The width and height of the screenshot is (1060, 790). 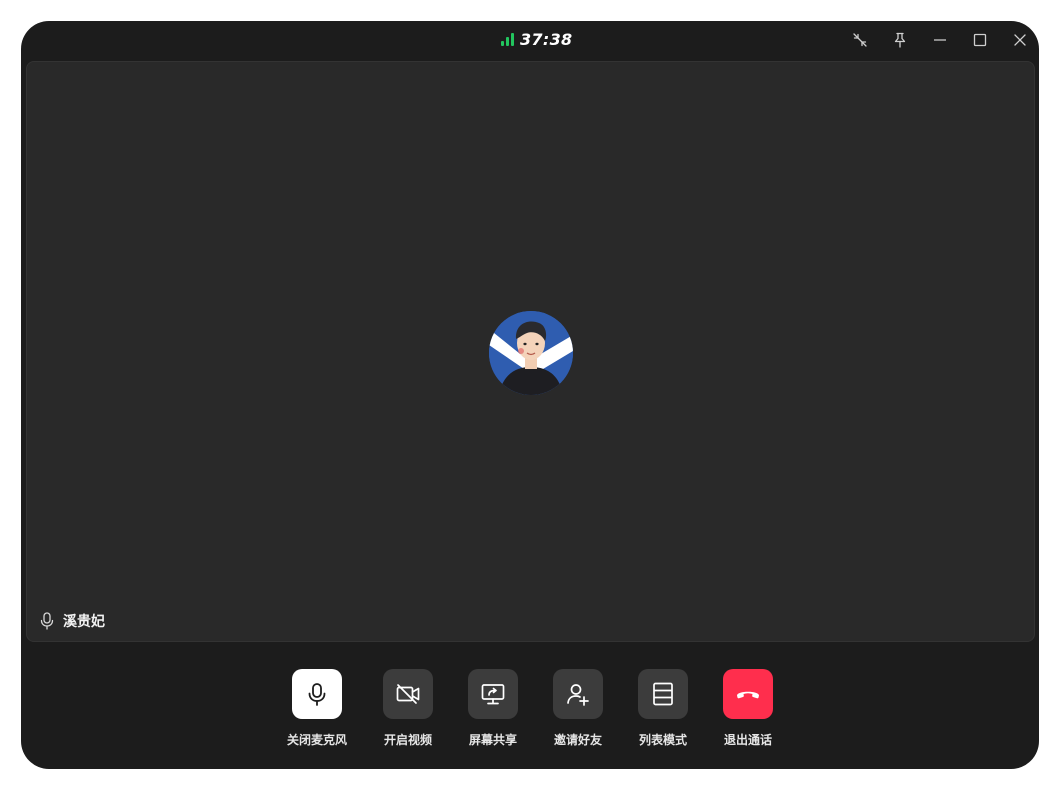 I want to click on hang-up-button, so click(x=748, y=694).